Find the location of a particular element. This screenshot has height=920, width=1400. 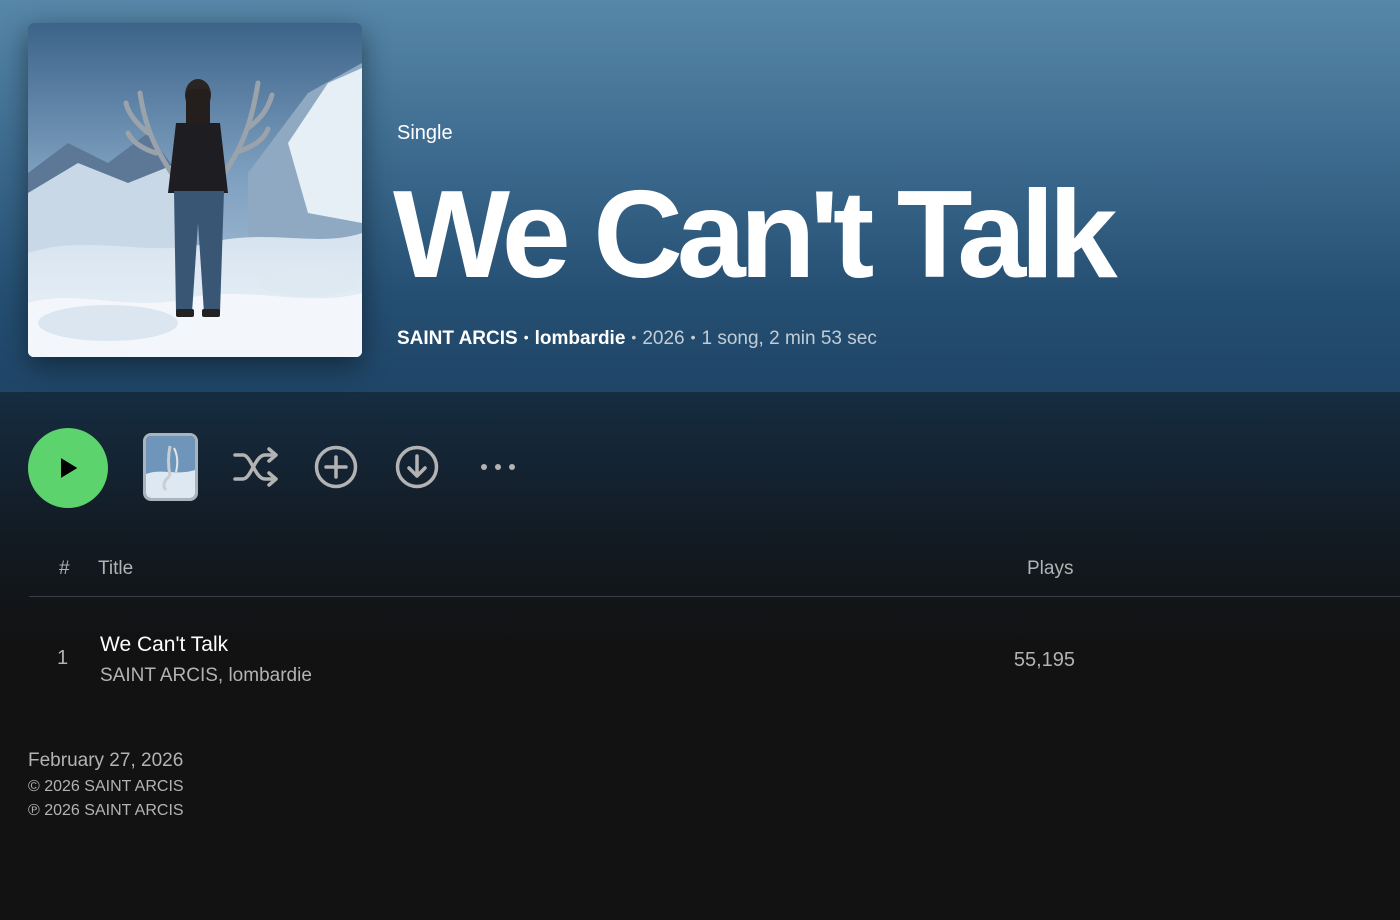

download-icon is located at coordinates (417, 467).